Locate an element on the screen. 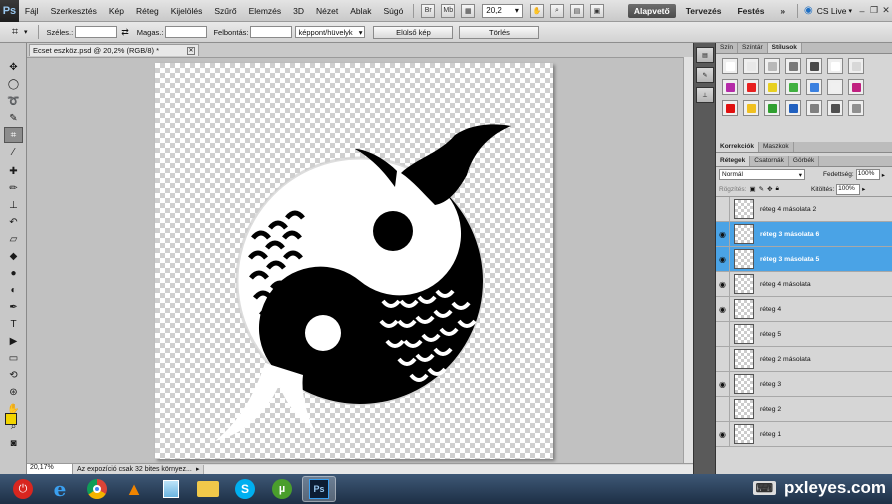 The image size is (892, 504). tab-layers: Rétegek is located at coordinates (733, 161).